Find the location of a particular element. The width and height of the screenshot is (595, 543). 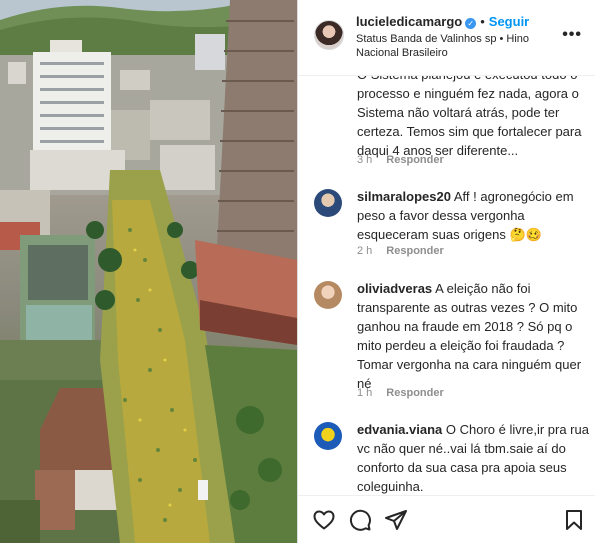

comment-time: 2 h is located at coordinates (365, 251).